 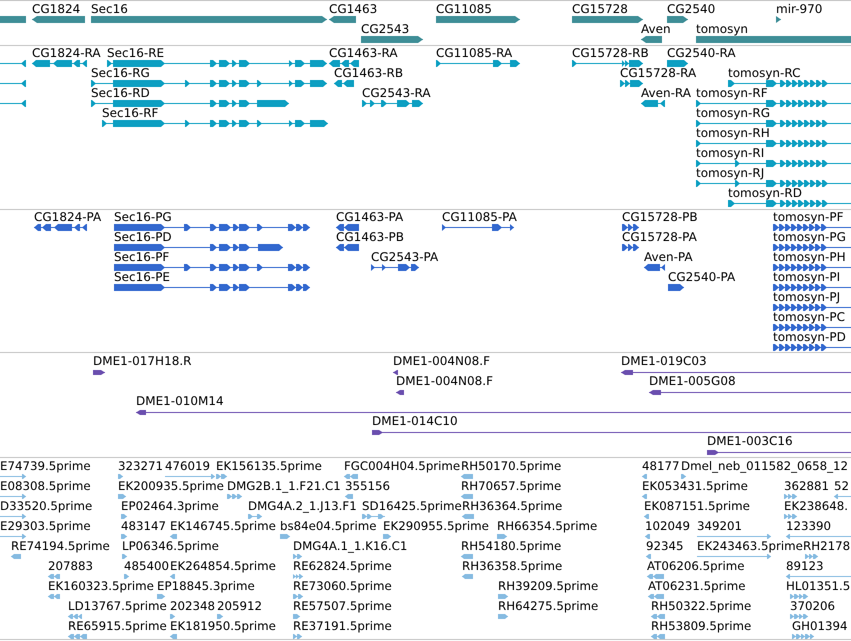 I want to click on est-name: EK146745.5prime, so click(x=223, y=526).